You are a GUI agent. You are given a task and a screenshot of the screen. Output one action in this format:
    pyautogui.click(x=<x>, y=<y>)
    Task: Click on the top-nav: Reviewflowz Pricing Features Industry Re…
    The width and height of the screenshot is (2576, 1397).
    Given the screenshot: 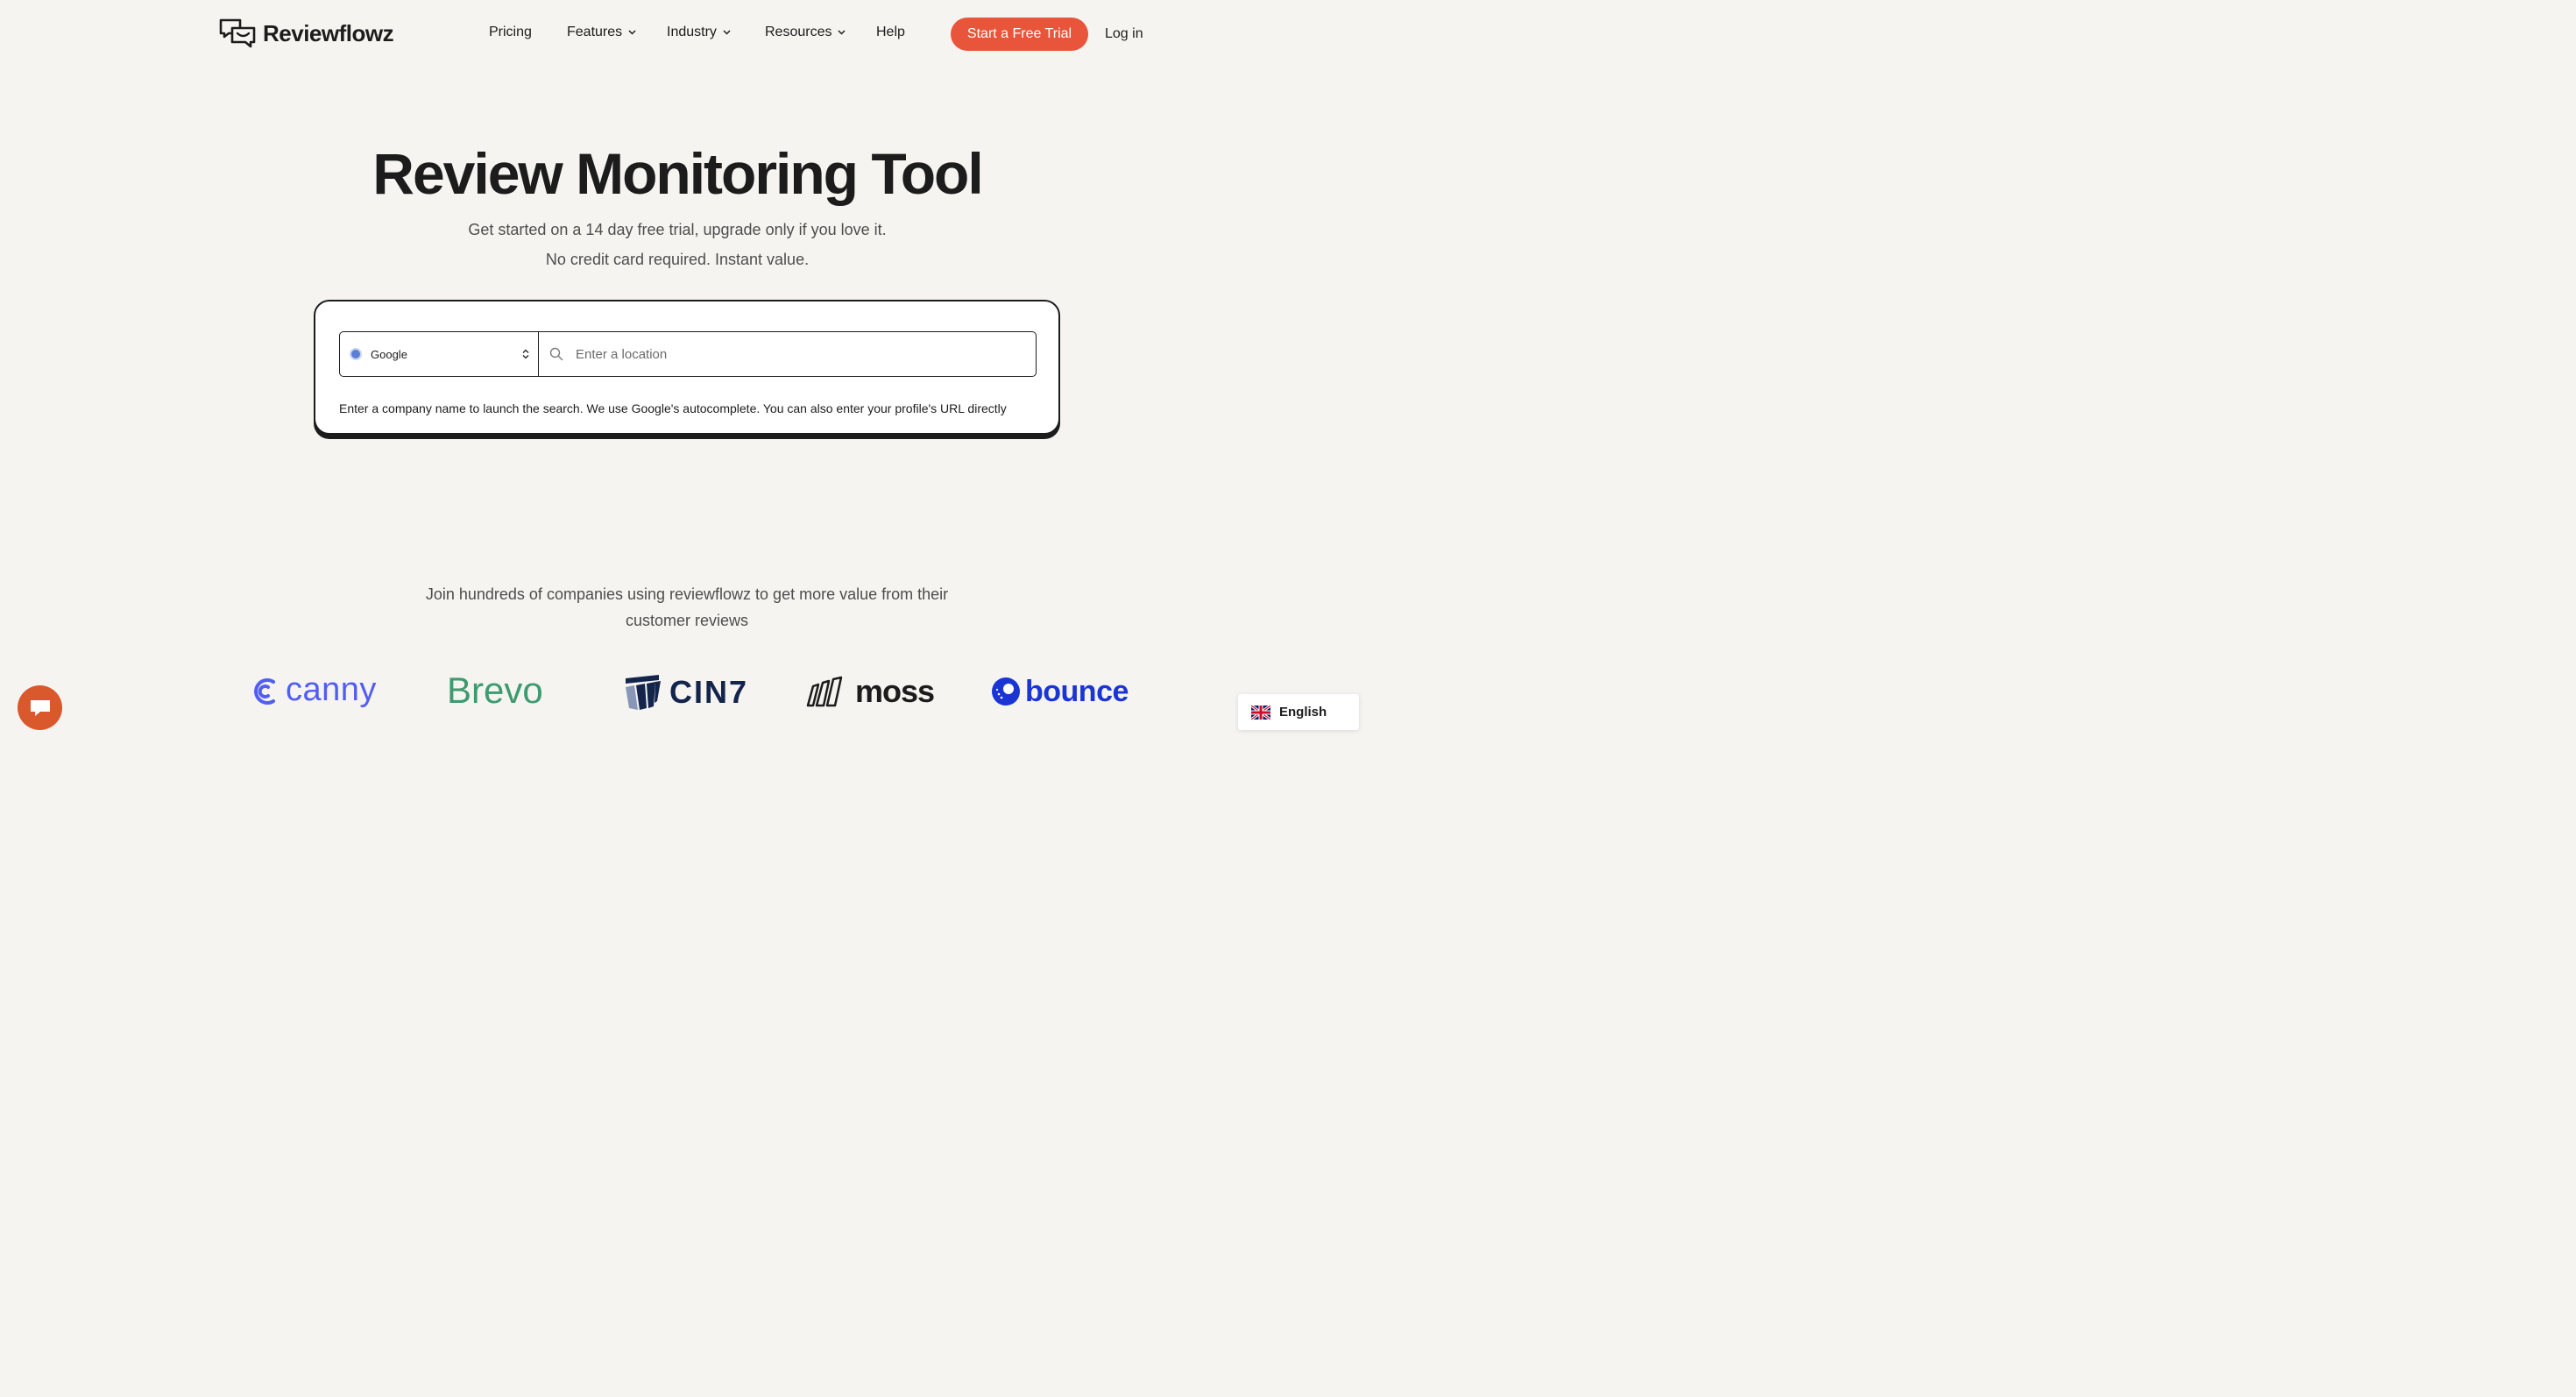 What is the action you would take?
    pyautogui.click(x=687, y=35)
    